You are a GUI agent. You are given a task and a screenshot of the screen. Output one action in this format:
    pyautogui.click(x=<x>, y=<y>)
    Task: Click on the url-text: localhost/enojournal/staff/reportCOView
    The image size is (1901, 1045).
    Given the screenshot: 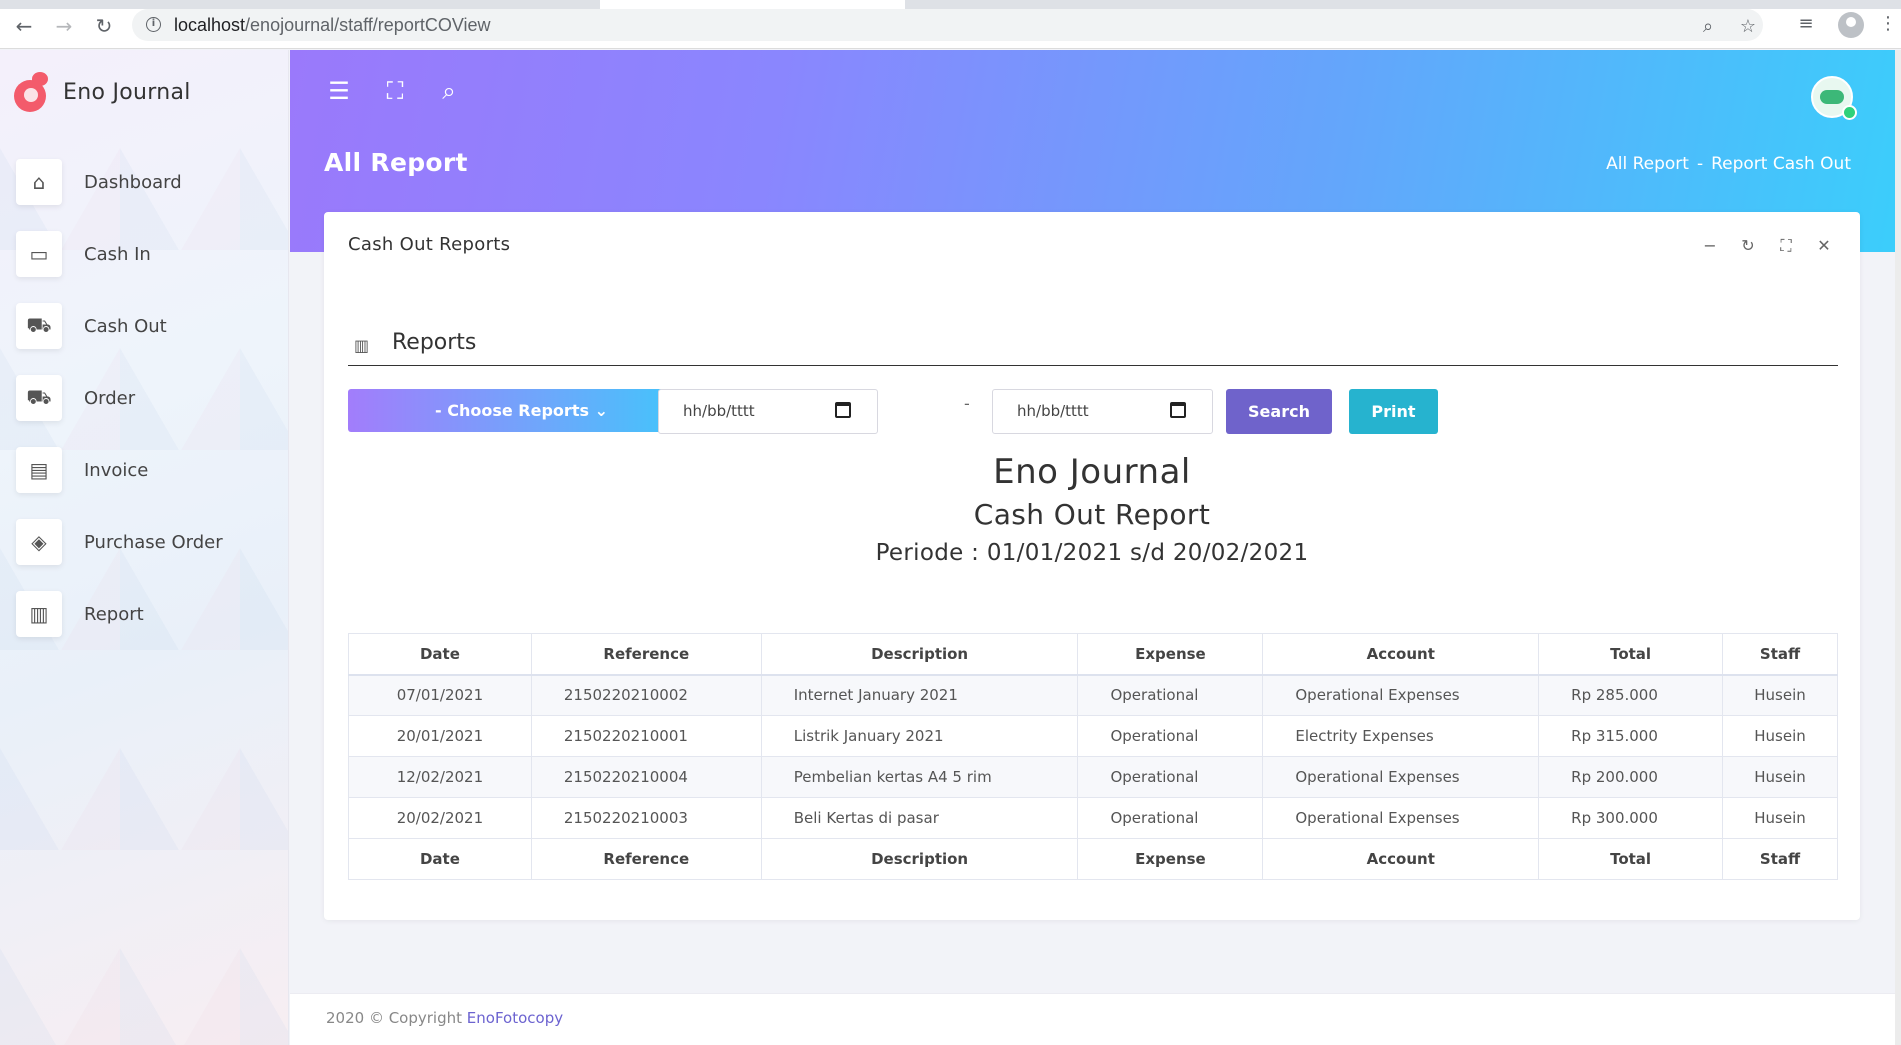 What is the action you would take?
    pyautogui.click(x=332, y=25)
    